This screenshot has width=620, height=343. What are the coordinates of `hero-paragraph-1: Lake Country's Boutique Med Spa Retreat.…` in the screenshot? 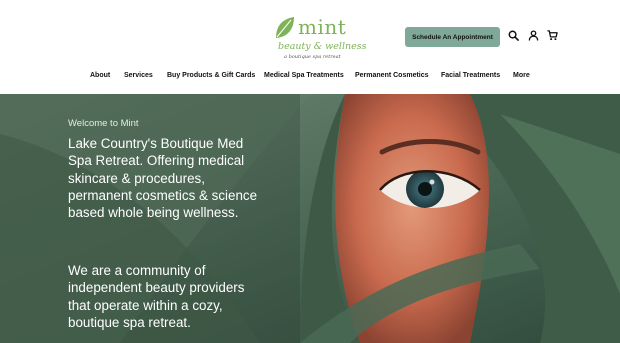 It's located at (163, 178).